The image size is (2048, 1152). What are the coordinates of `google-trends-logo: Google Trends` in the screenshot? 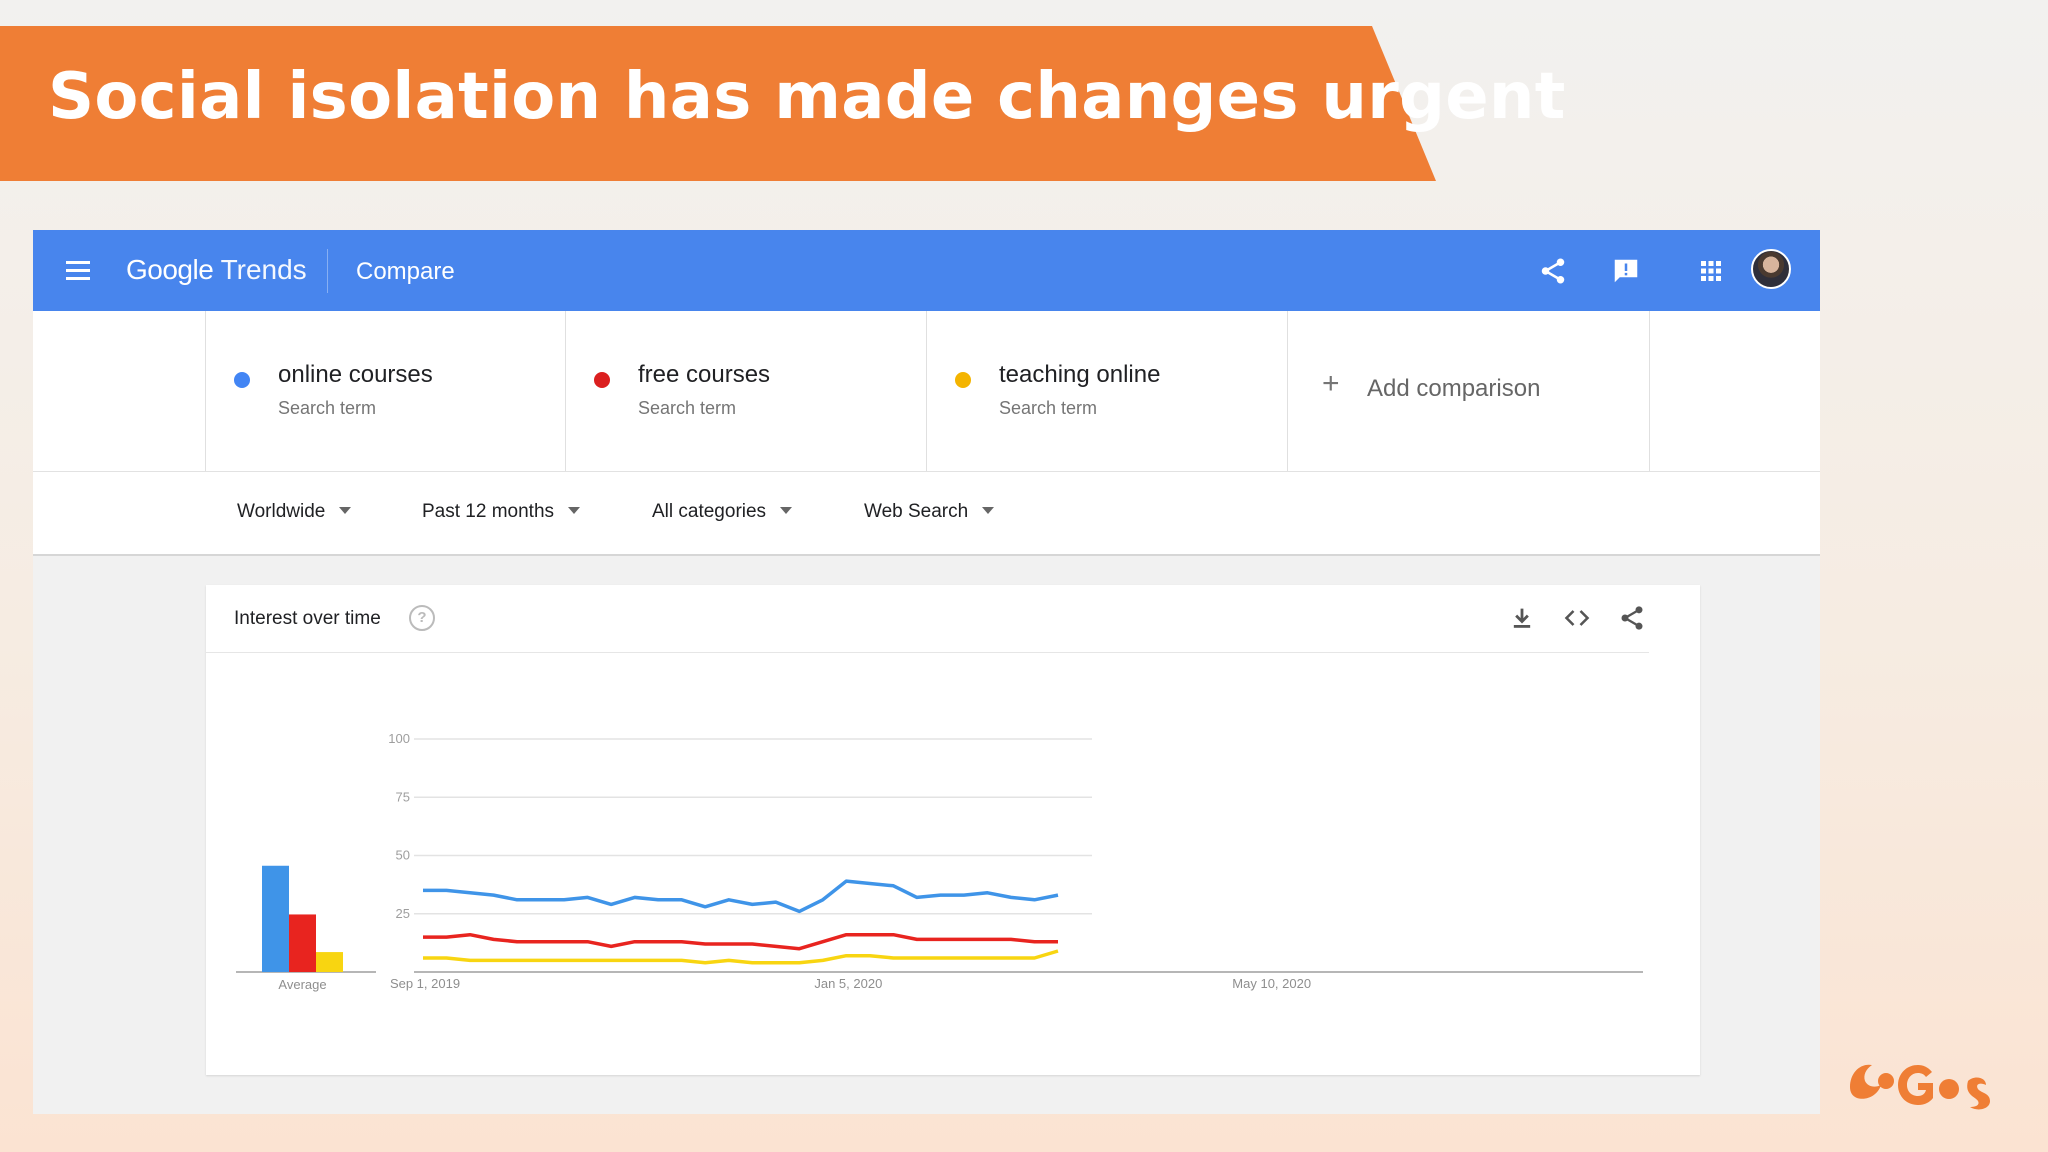 It's located at (216, 270).